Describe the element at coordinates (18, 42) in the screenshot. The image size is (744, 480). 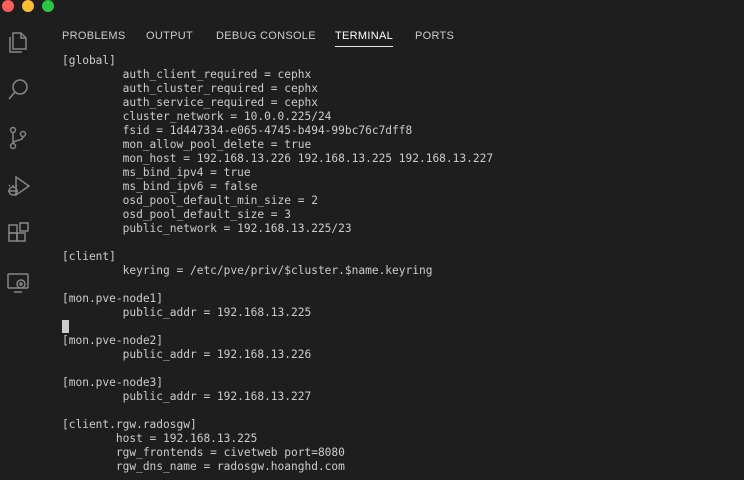
I see `explorer-icon` at that location.